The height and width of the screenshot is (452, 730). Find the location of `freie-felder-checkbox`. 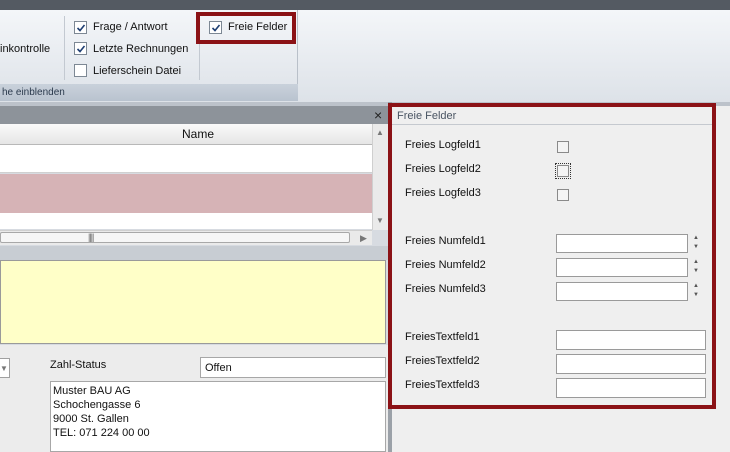

freie-felder-checkbox is located at coordinates (215, 27).